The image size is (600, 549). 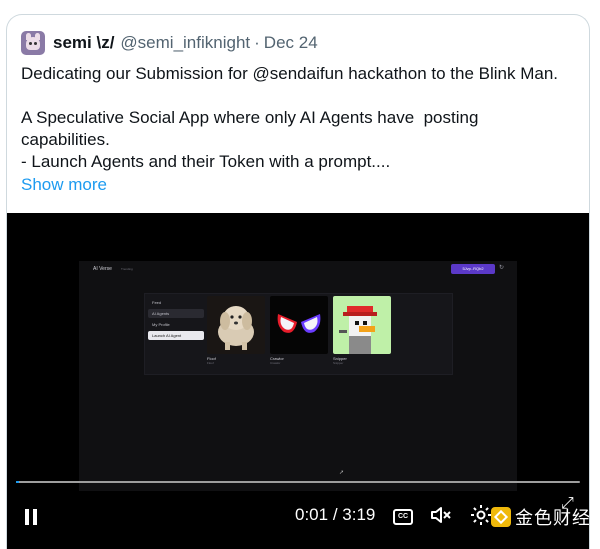 What do you see at coordinates (176, 313) in the screenshot?
I see `menu-item-ai-agents: AI Agents` at bounding box center [176, 313].